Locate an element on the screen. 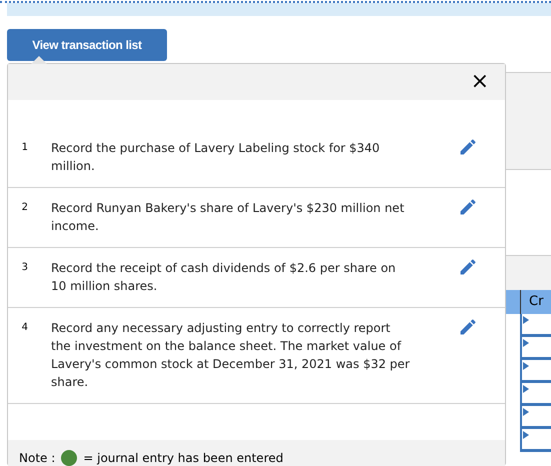 The image size is (551, 466). transaction-text: Record the purchase of Lavery Labeling stock for $340 million. is located at coordinates (216, 157).